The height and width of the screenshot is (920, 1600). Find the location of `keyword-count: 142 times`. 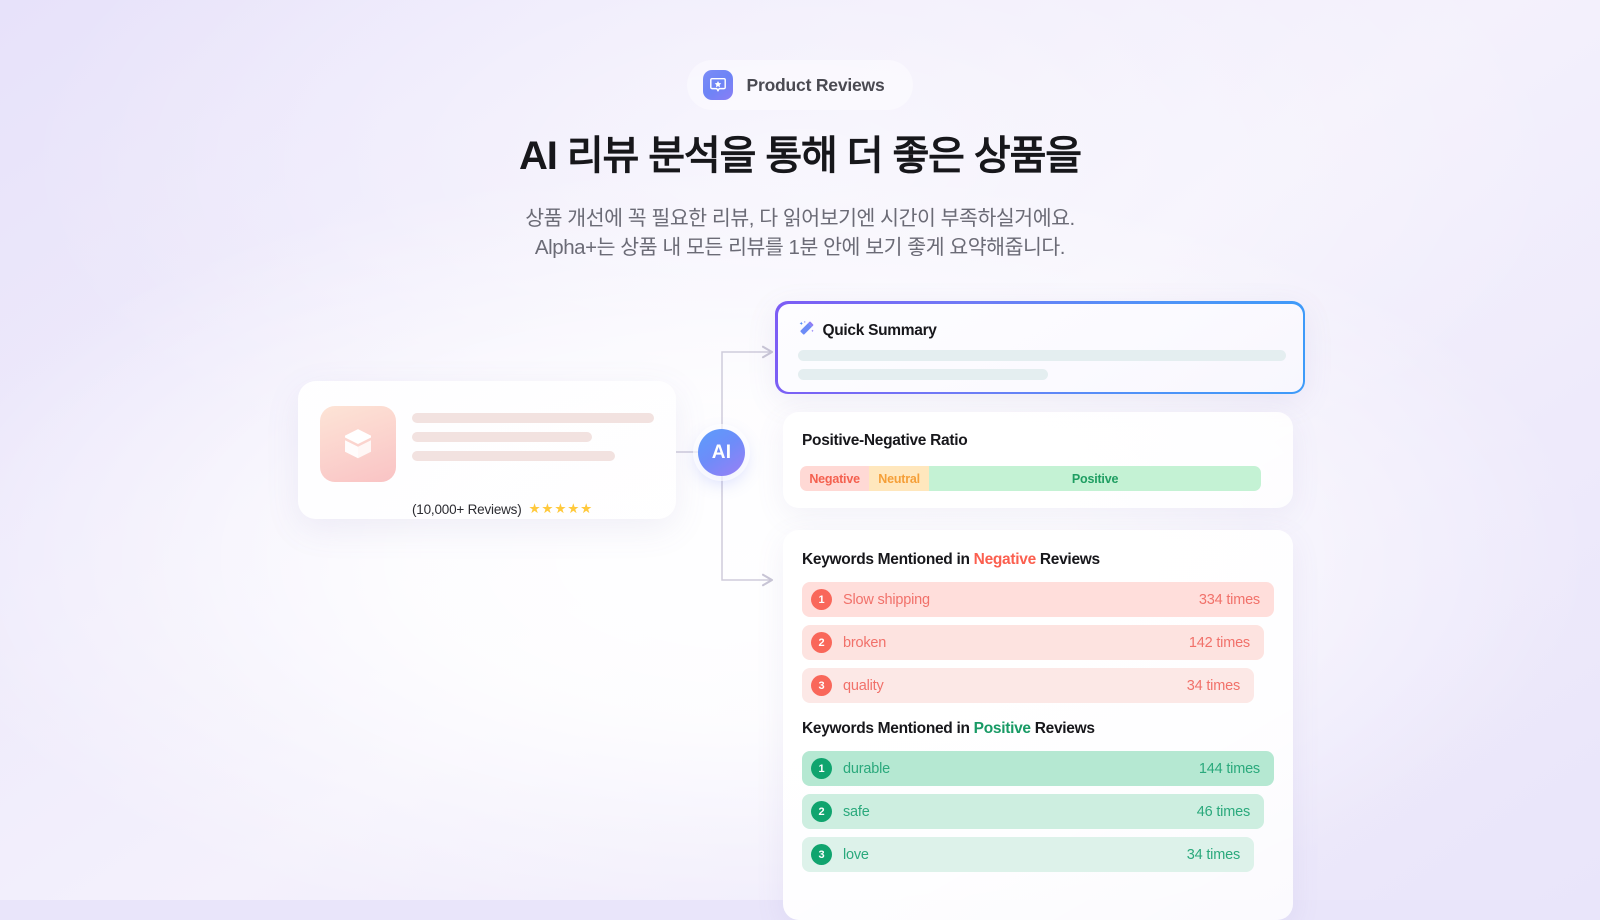

keyword-count: 142 times is located at coordinates (1219, 642).